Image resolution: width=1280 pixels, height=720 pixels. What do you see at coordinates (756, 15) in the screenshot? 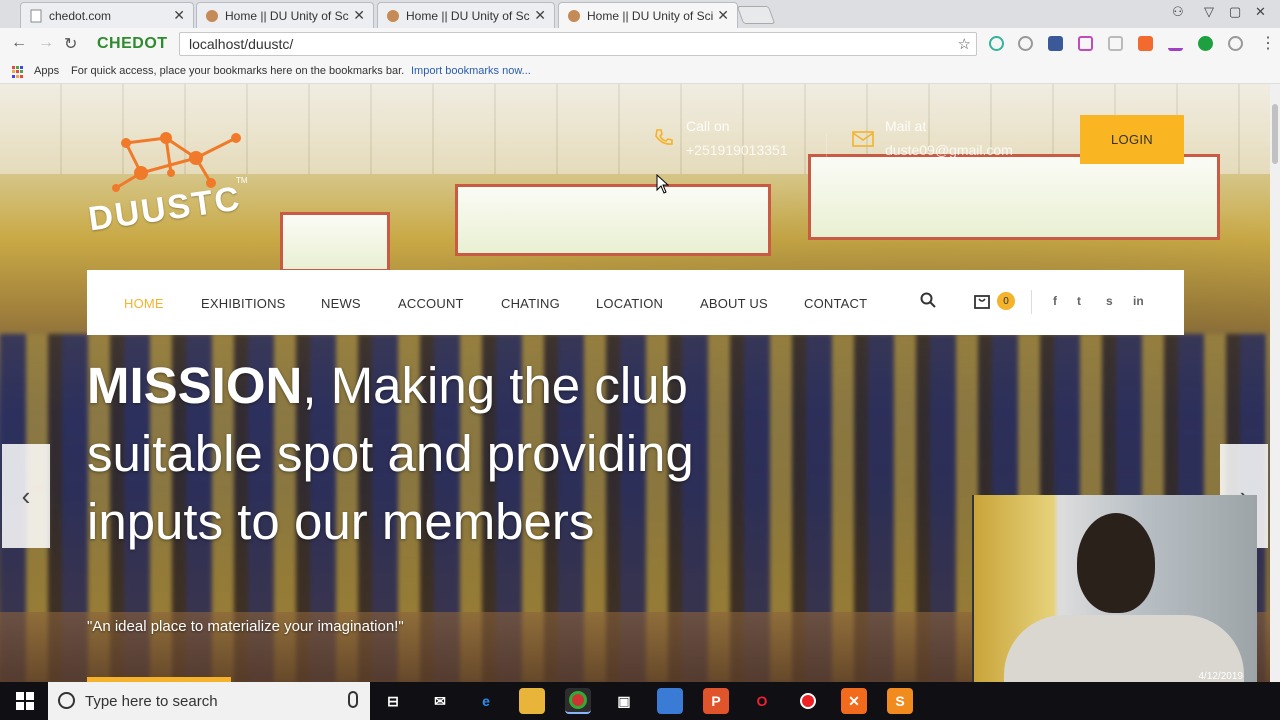
I see `new-tab-button` at bounding box center [756, 15].